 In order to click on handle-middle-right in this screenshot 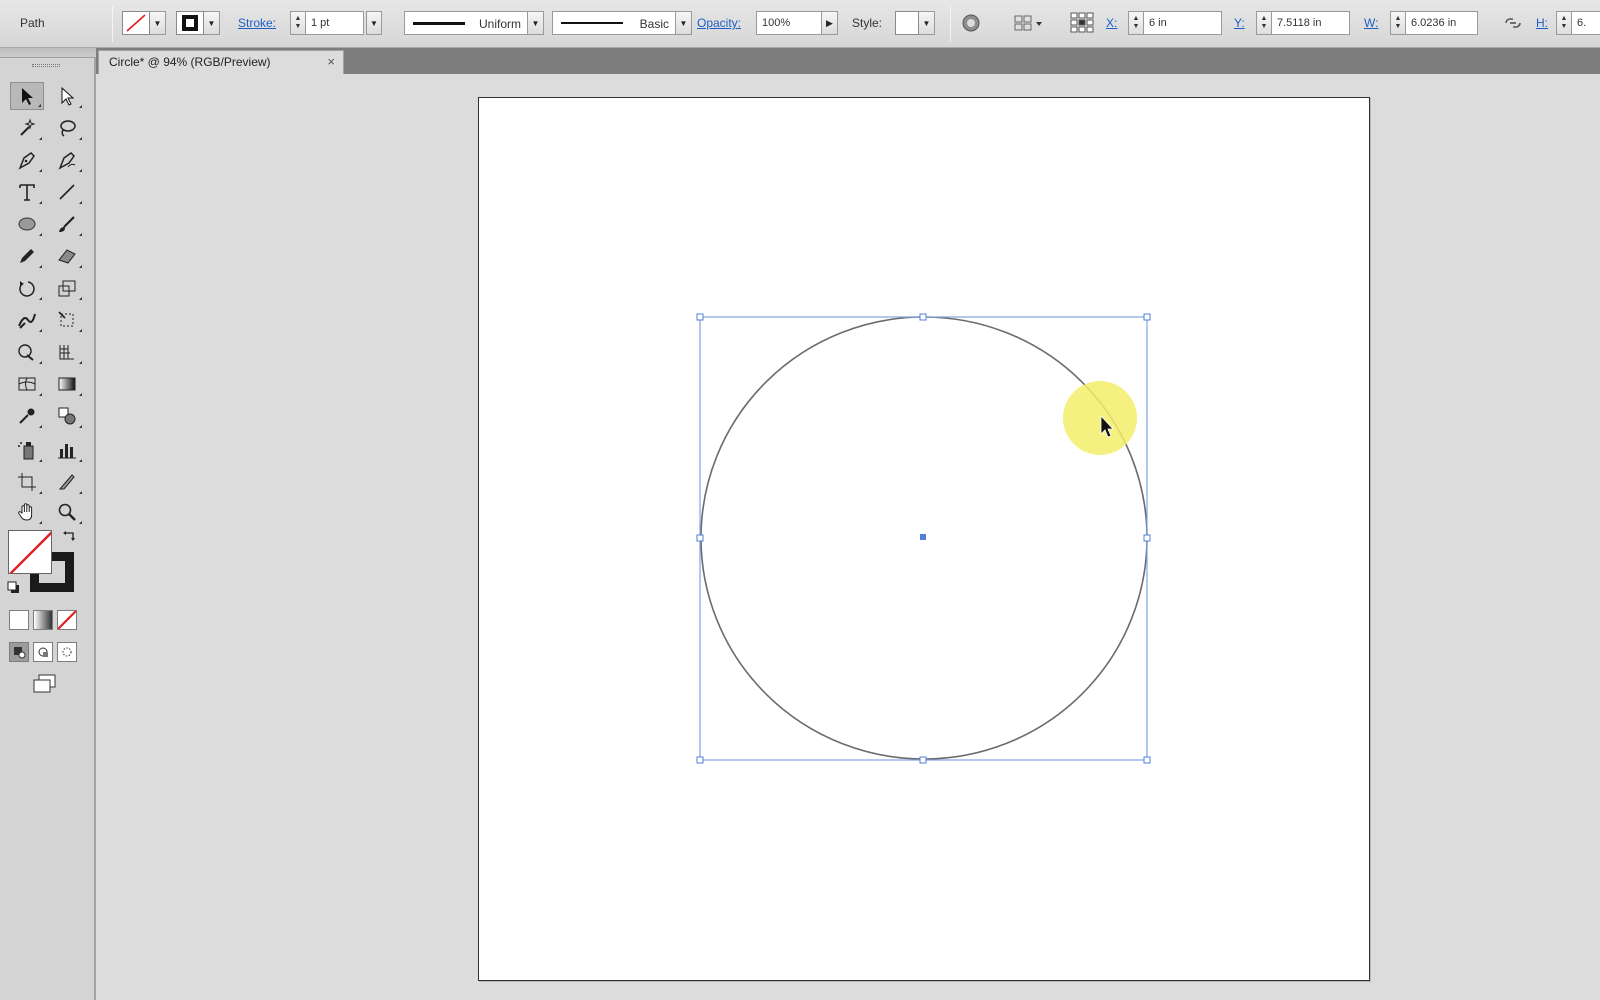, I will do `click(1147, 538)`.